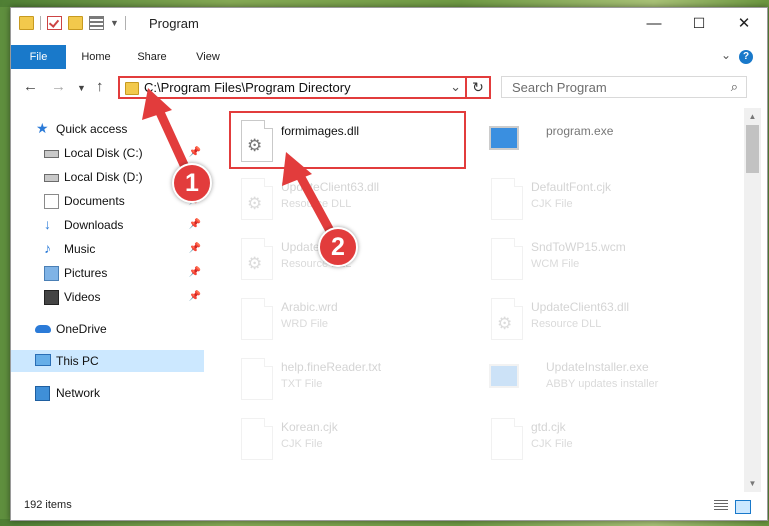 The image size is (769, 526). I want to click on close-button: ✕, so click(744, 23).